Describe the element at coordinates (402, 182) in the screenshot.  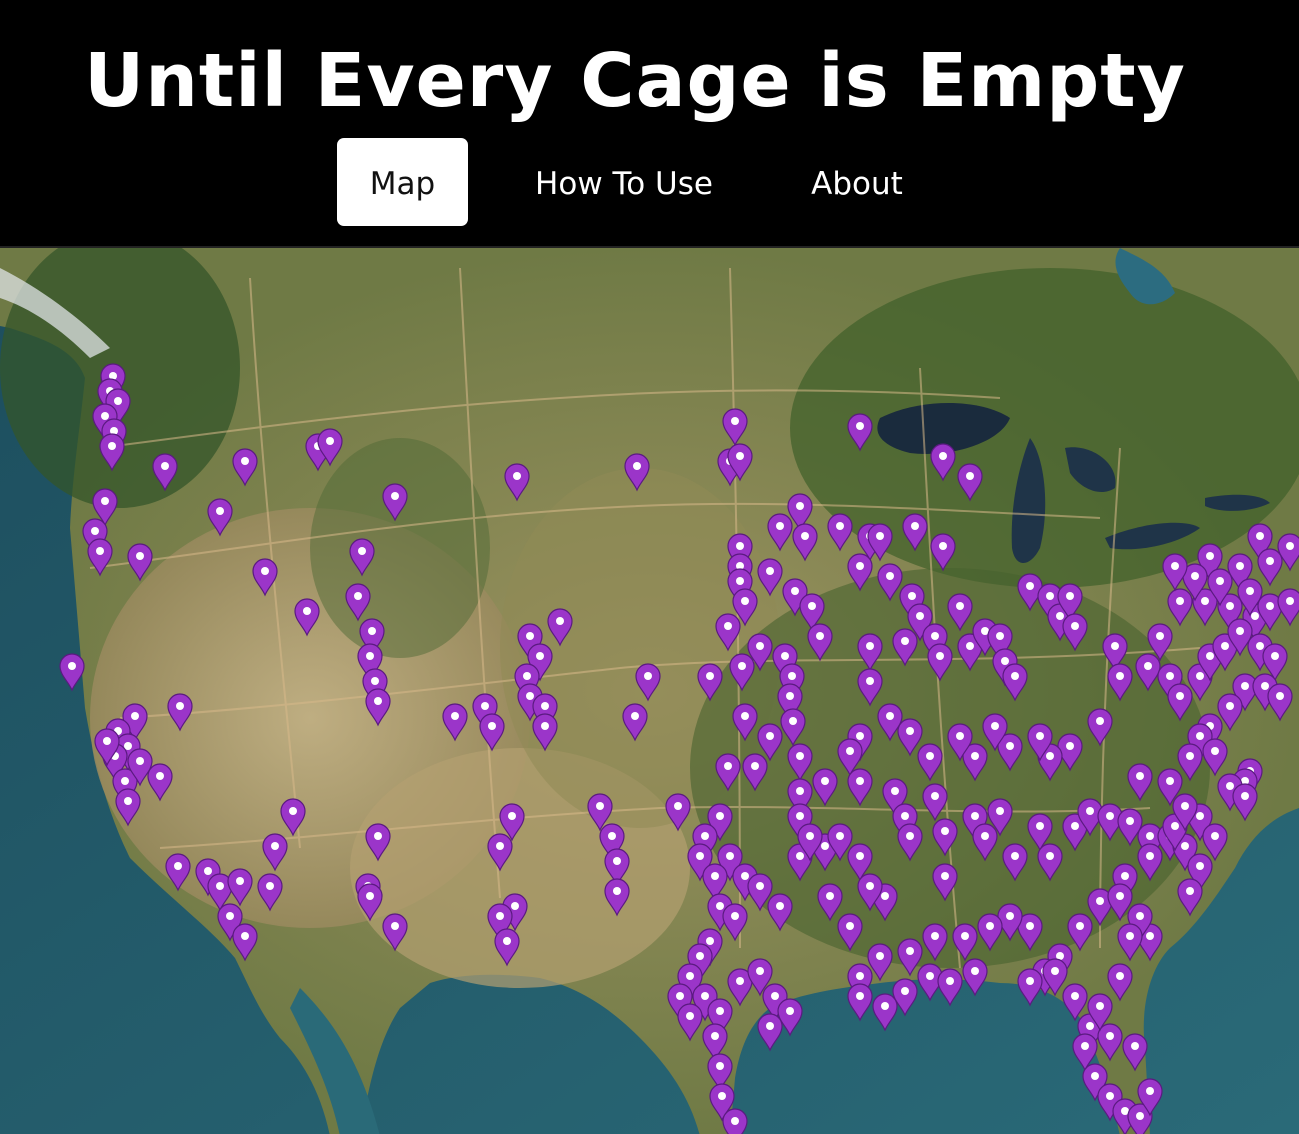
I see `nav-tab-map: Map` at that location.